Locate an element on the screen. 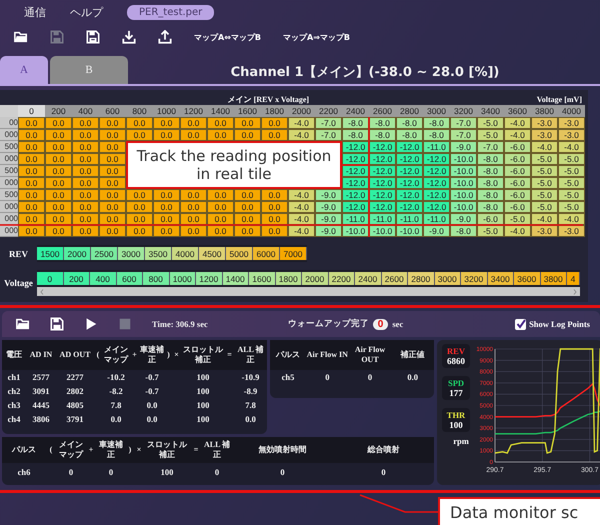 This screenshot has width=600, height=525. axis-cell: 0 is located at coordinates (50, 278).